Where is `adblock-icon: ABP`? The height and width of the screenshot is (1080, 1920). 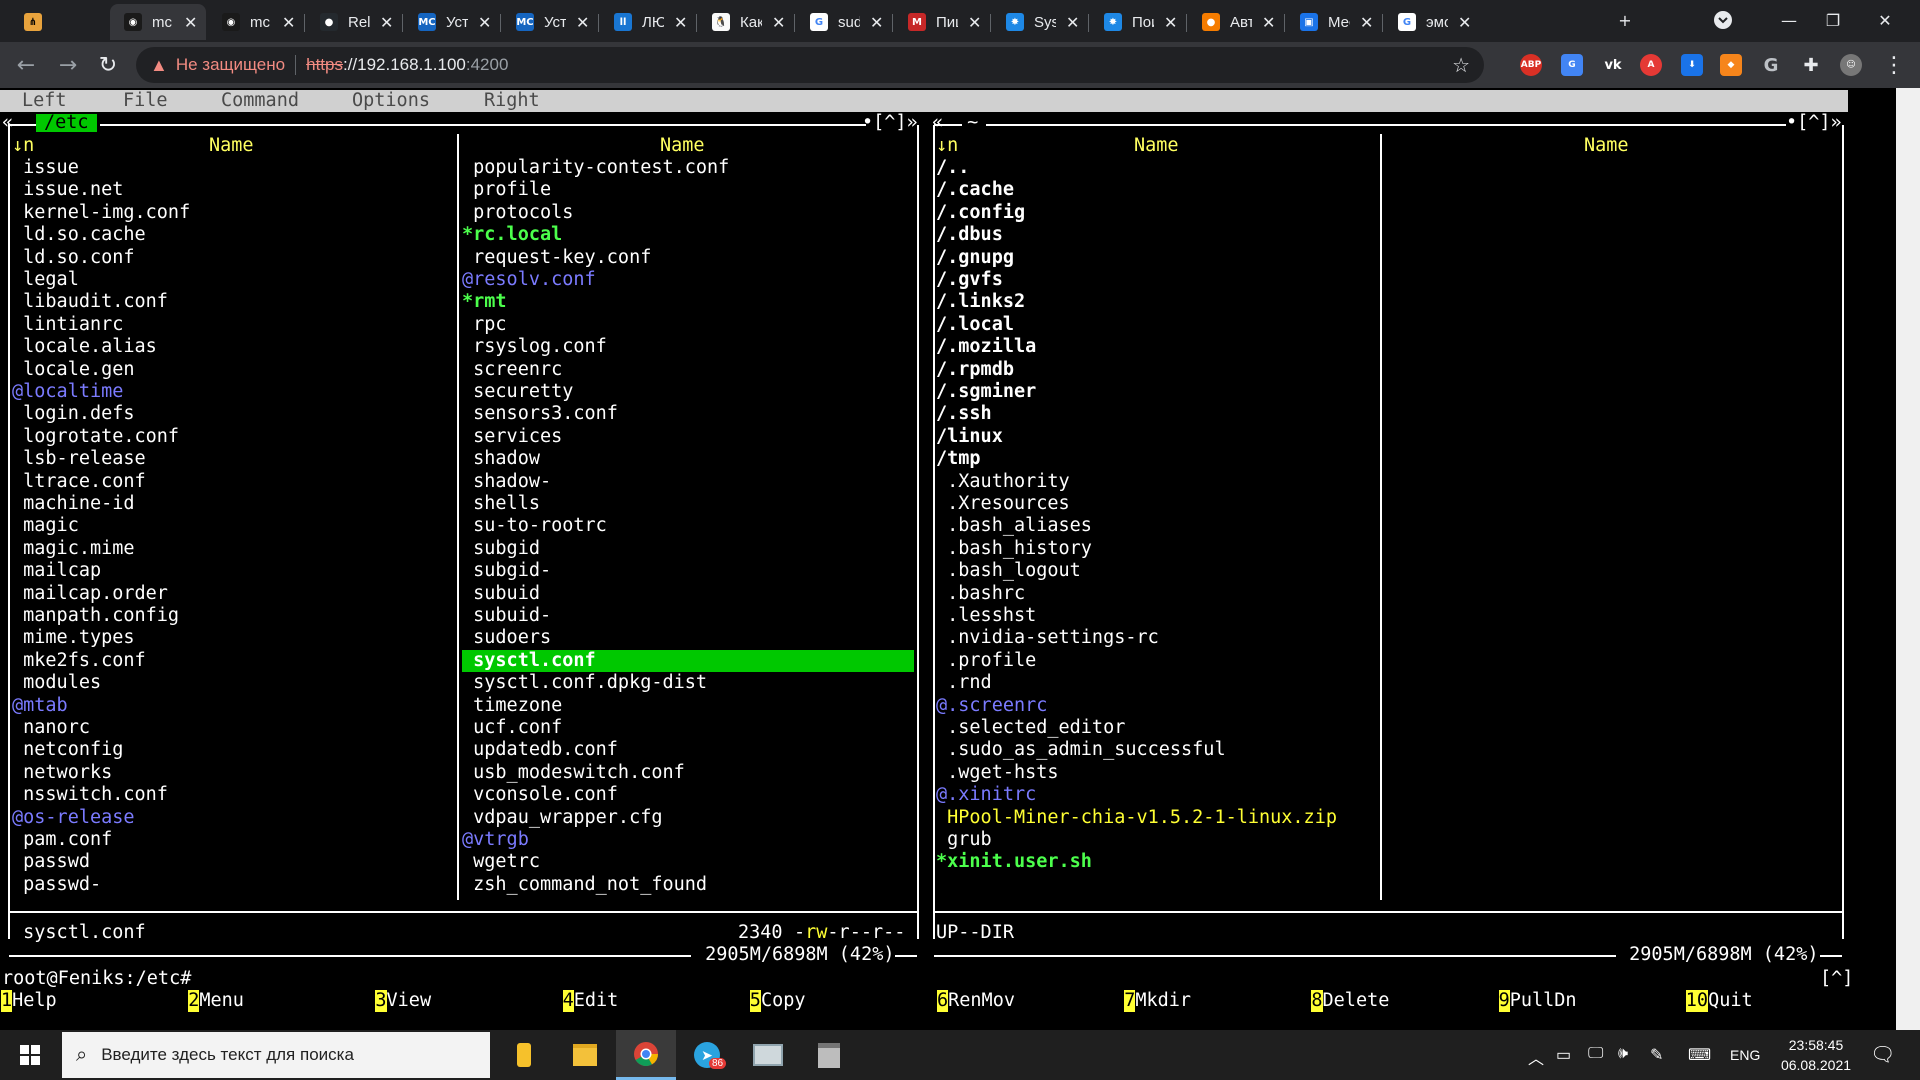
adblock-icon: ABP is located at coordinates (1531, 65).